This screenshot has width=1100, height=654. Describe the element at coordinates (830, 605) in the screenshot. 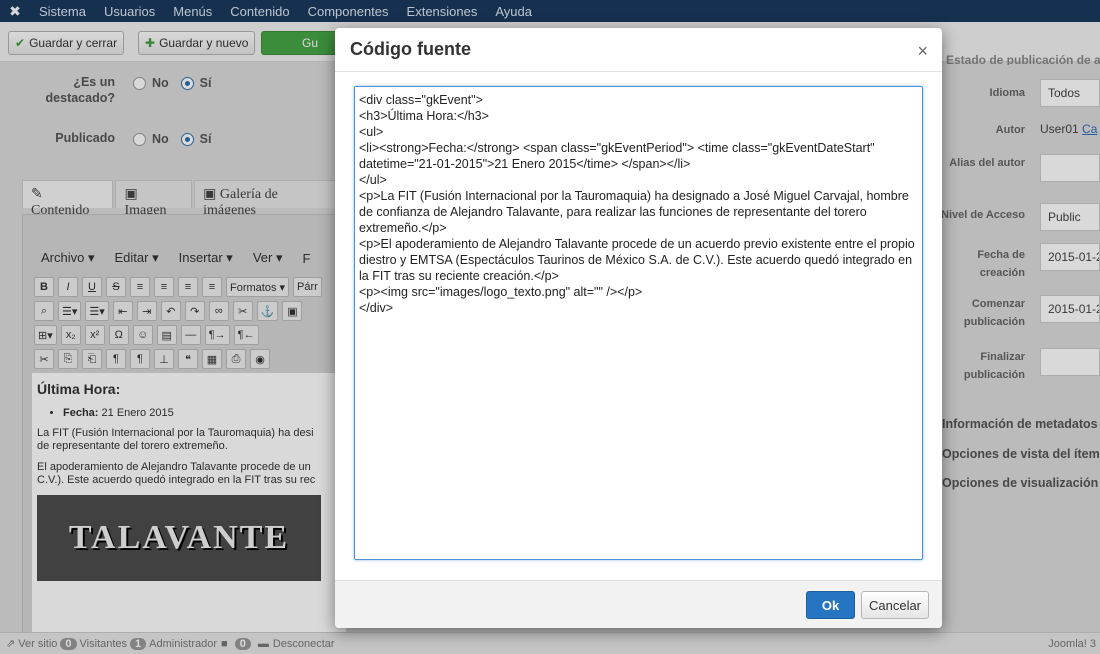

I see `ok-button: Ok` at that location.